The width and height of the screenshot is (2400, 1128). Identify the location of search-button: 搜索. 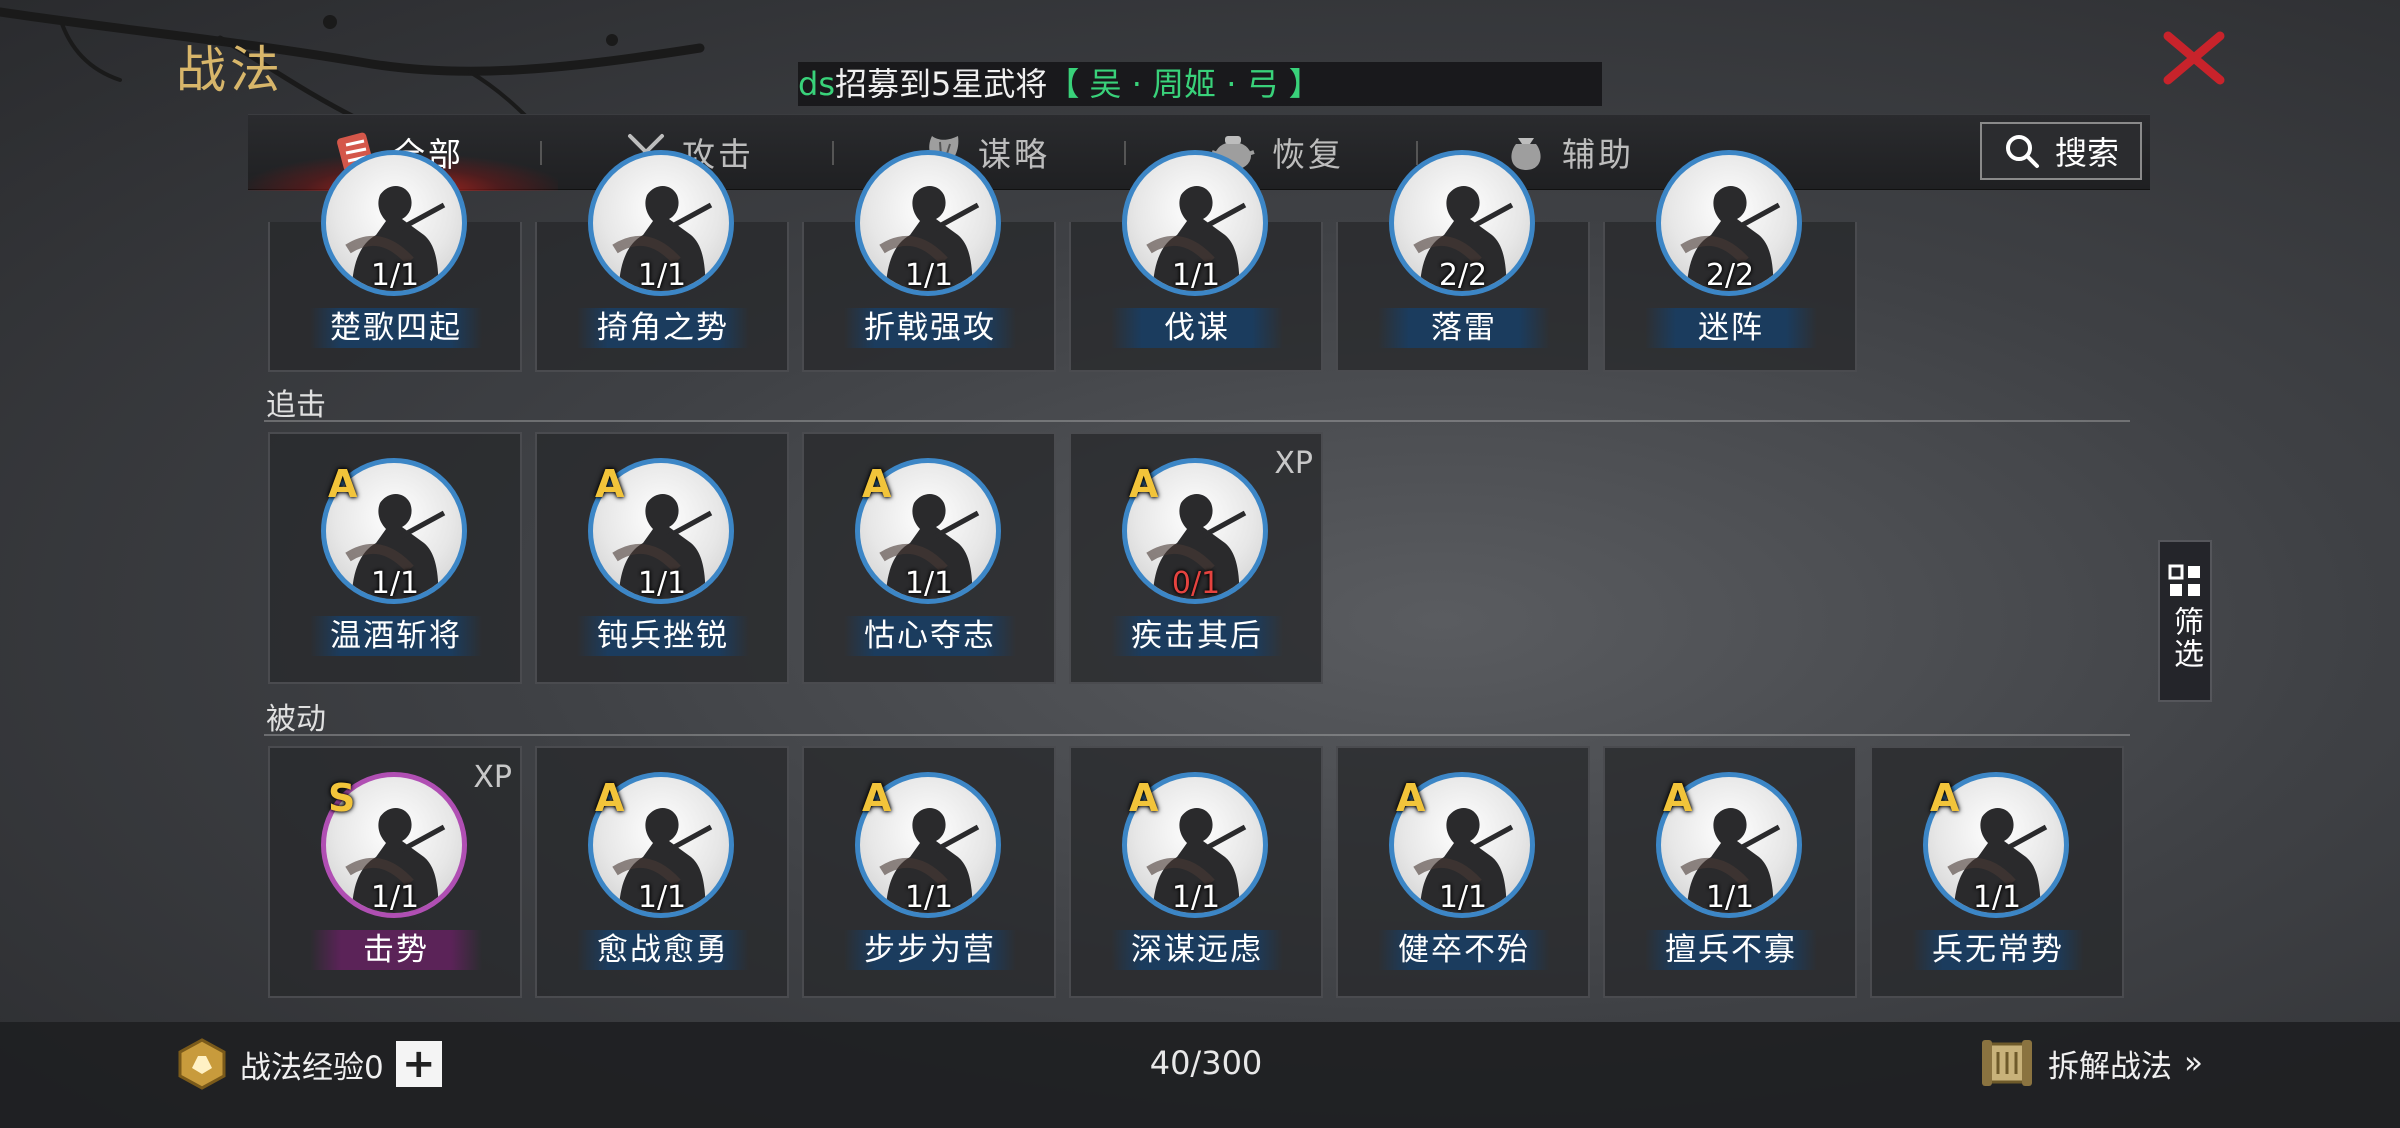
(2061, 151).